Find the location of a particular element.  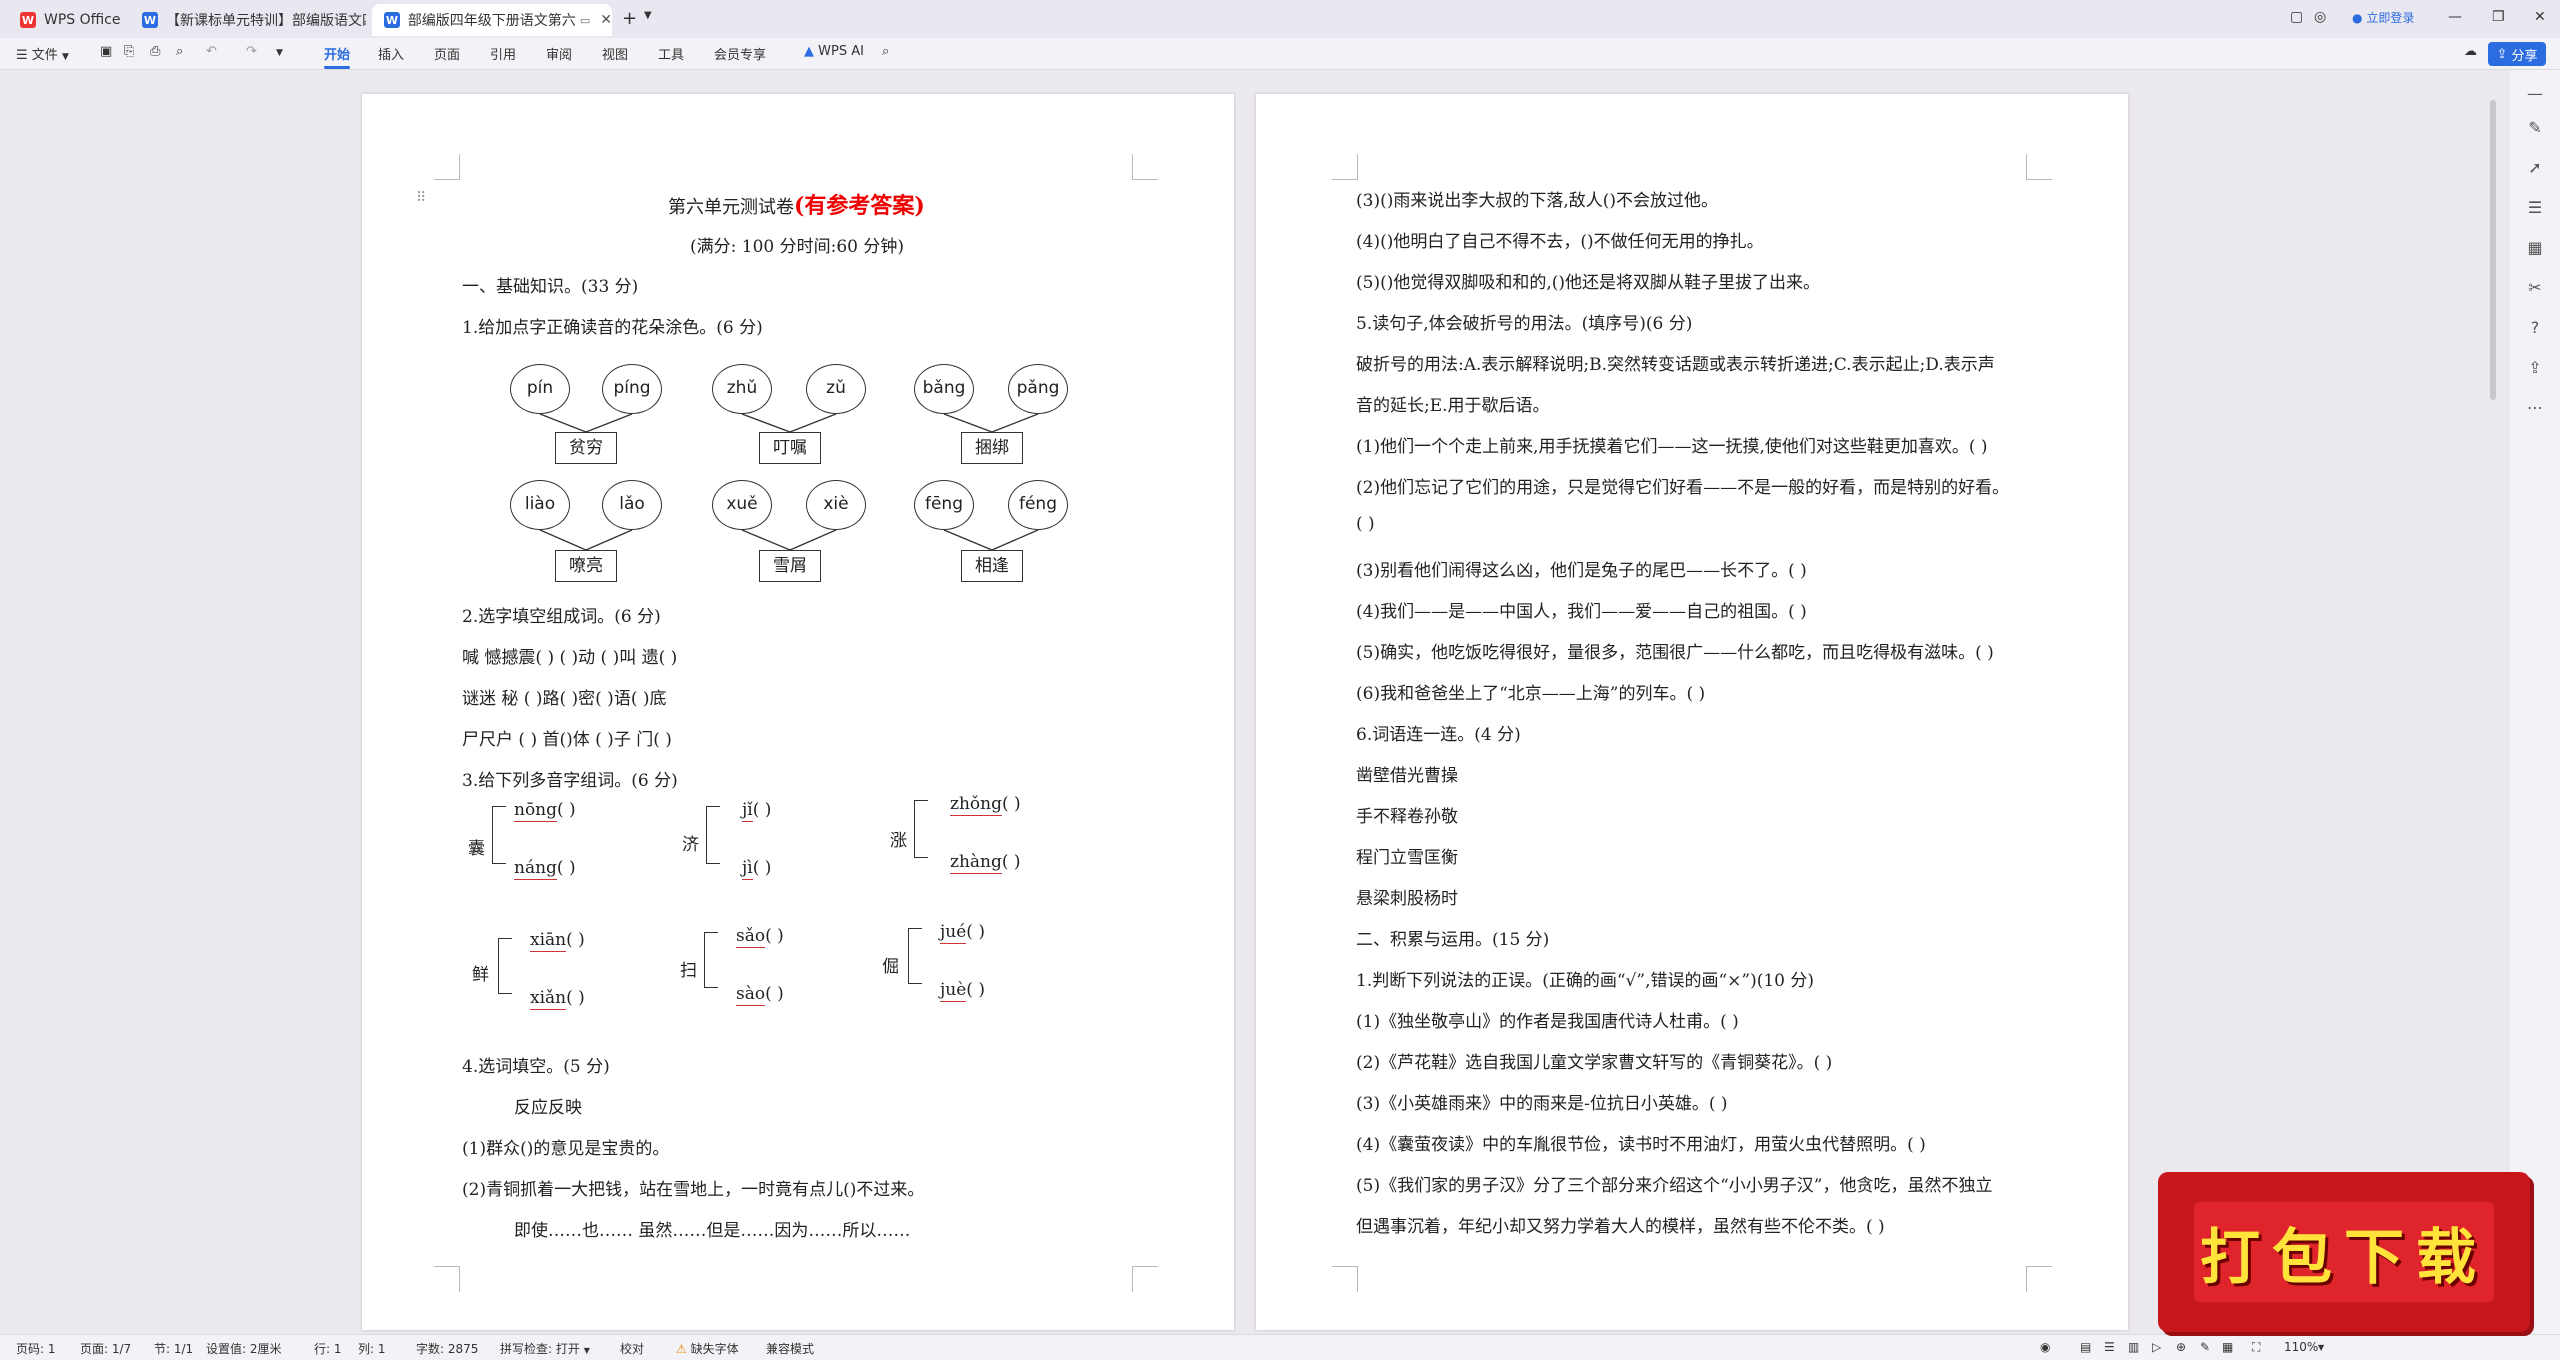

pinyin-option: lǎo is located at coordinates (632, 504).